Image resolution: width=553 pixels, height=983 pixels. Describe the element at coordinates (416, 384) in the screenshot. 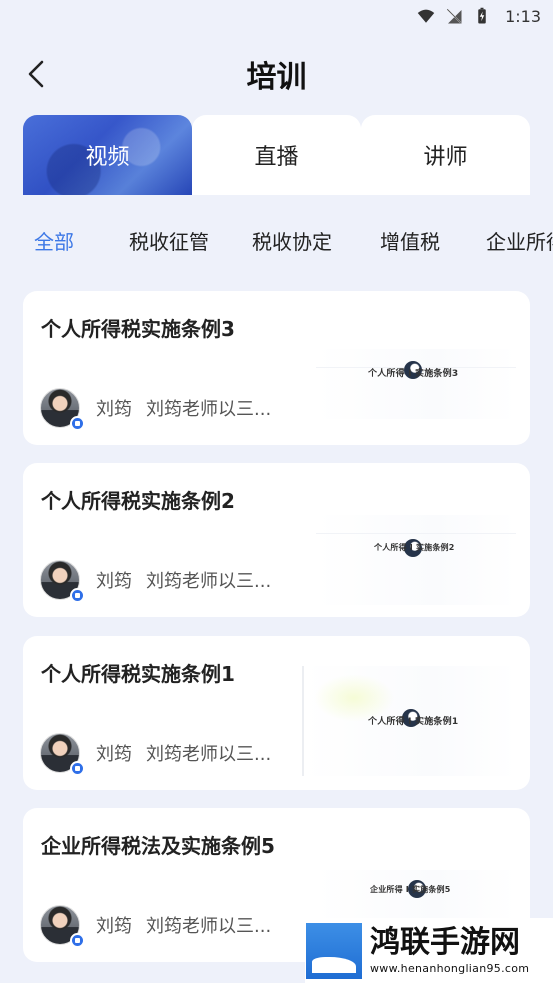

I see `video-thumbnail: 个人所得 I 实施条例3` at that location.